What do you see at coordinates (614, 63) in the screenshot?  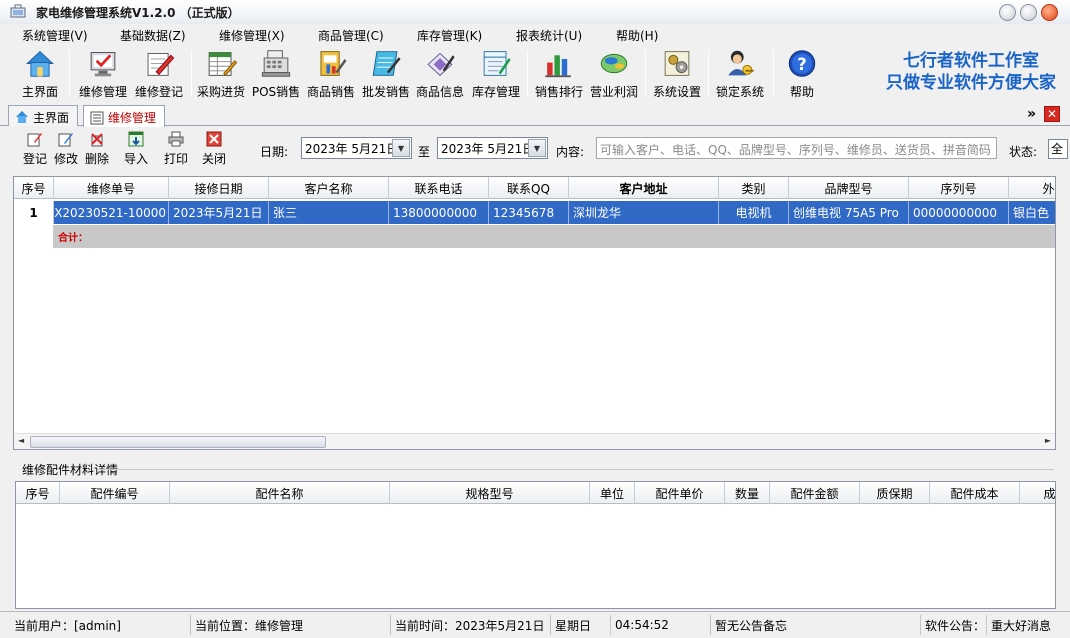 I see `profit-globe-icon` at bounding box center [614, 63].